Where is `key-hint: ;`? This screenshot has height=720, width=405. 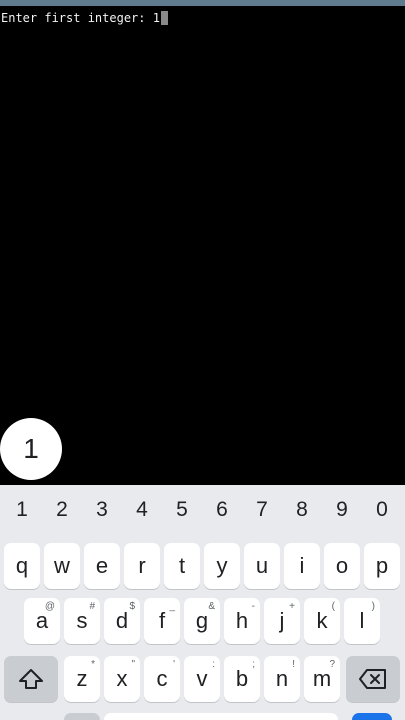 key-hint: ; is located at coordinates (253, 664).